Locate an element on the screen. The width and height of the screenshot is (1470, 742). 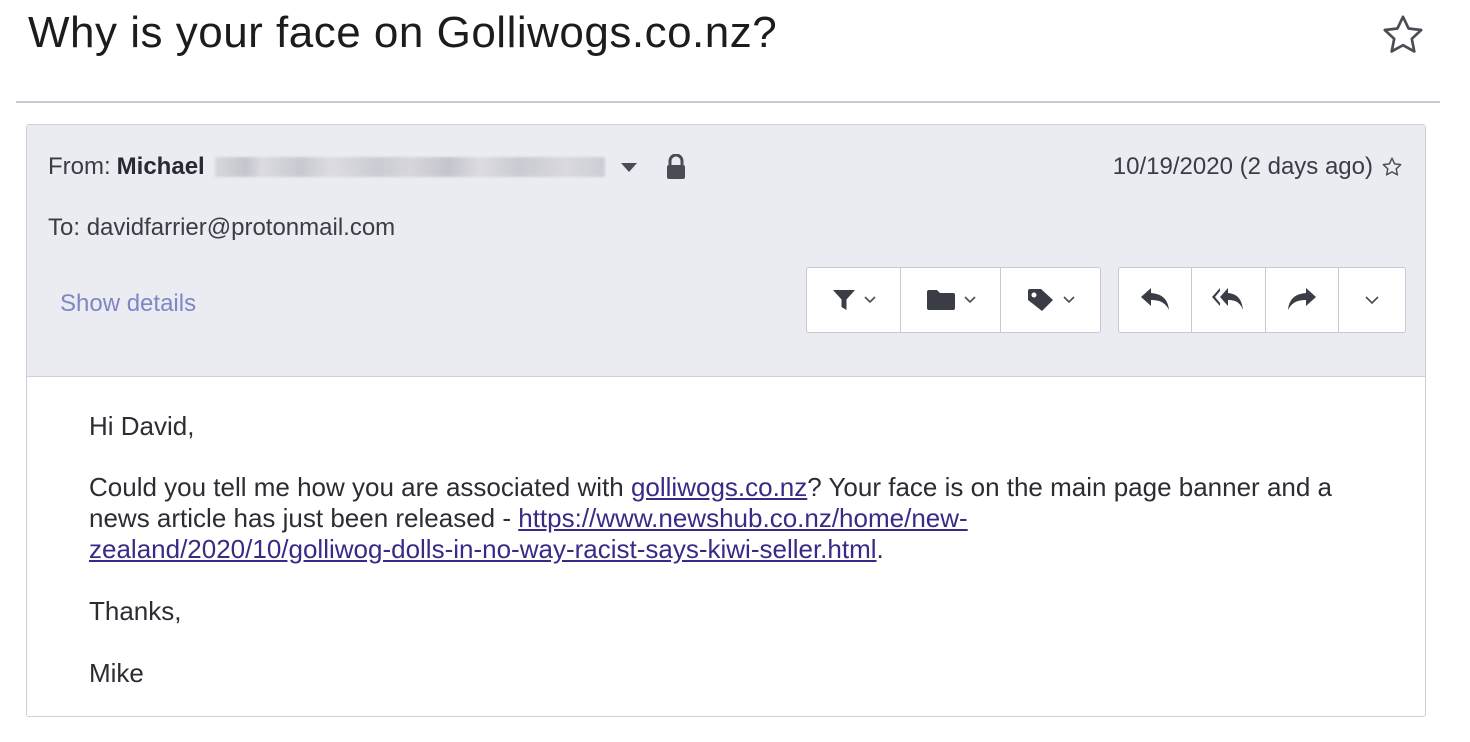
show-details-link: Show details is located at coordinates (128, 304).